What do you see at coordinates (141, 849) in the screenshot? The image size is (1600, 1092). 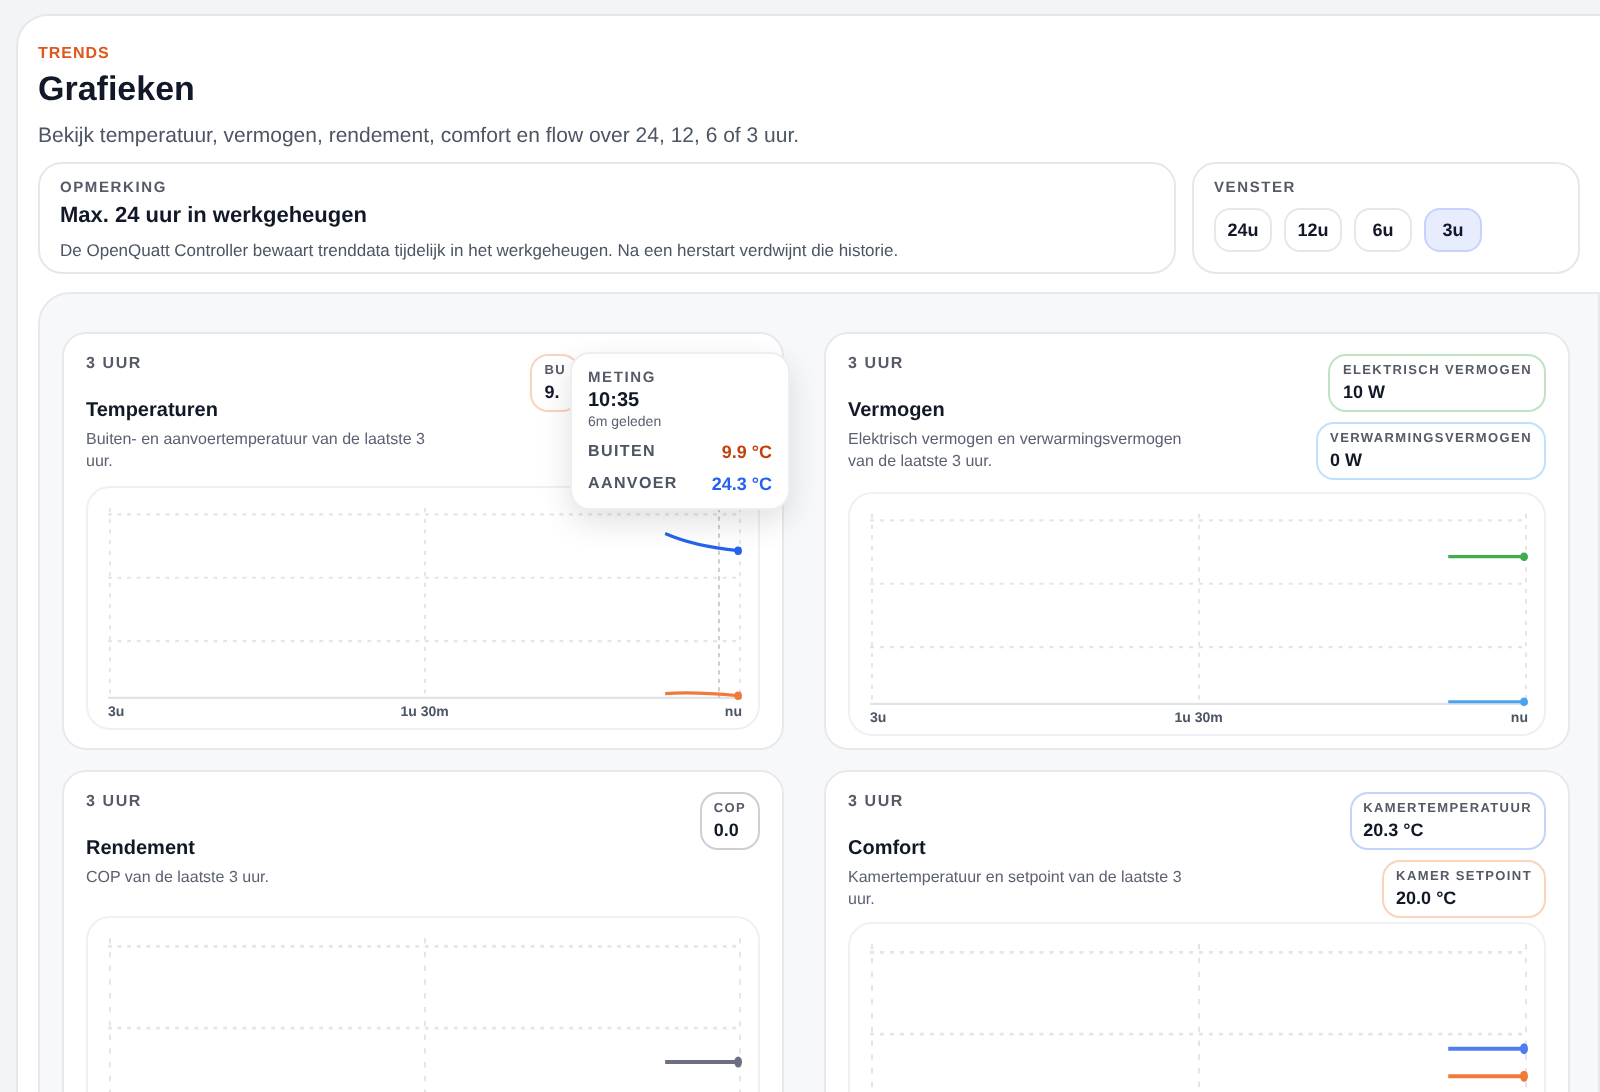 I see `chart-title: Rendement` at bounding box center [141, 849].